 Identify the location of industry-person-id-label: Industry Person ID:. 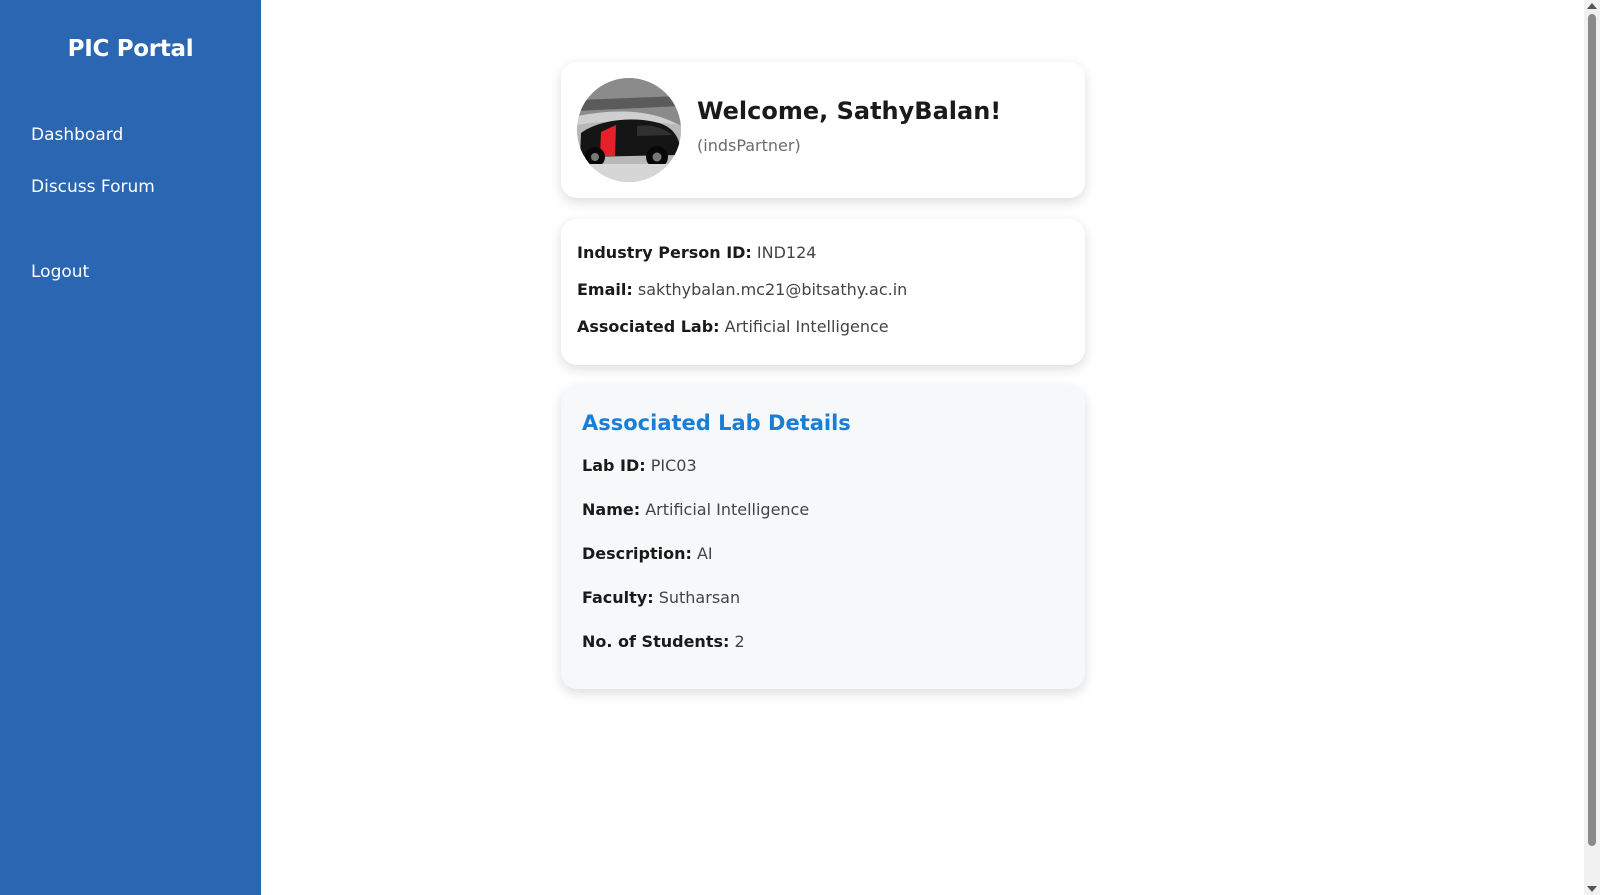
(664, 252).